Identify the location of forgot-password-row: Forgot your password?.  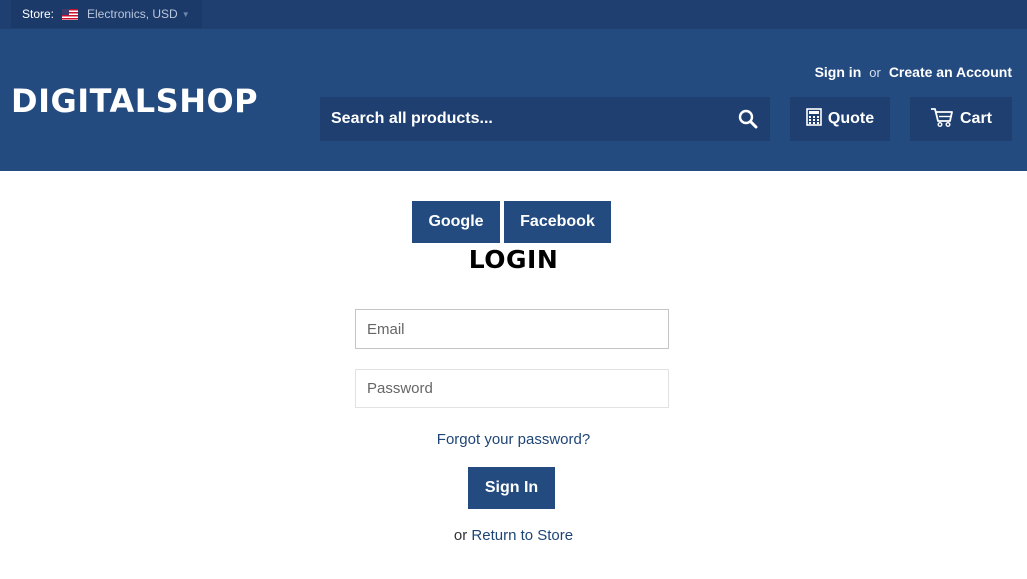
(513, 439).